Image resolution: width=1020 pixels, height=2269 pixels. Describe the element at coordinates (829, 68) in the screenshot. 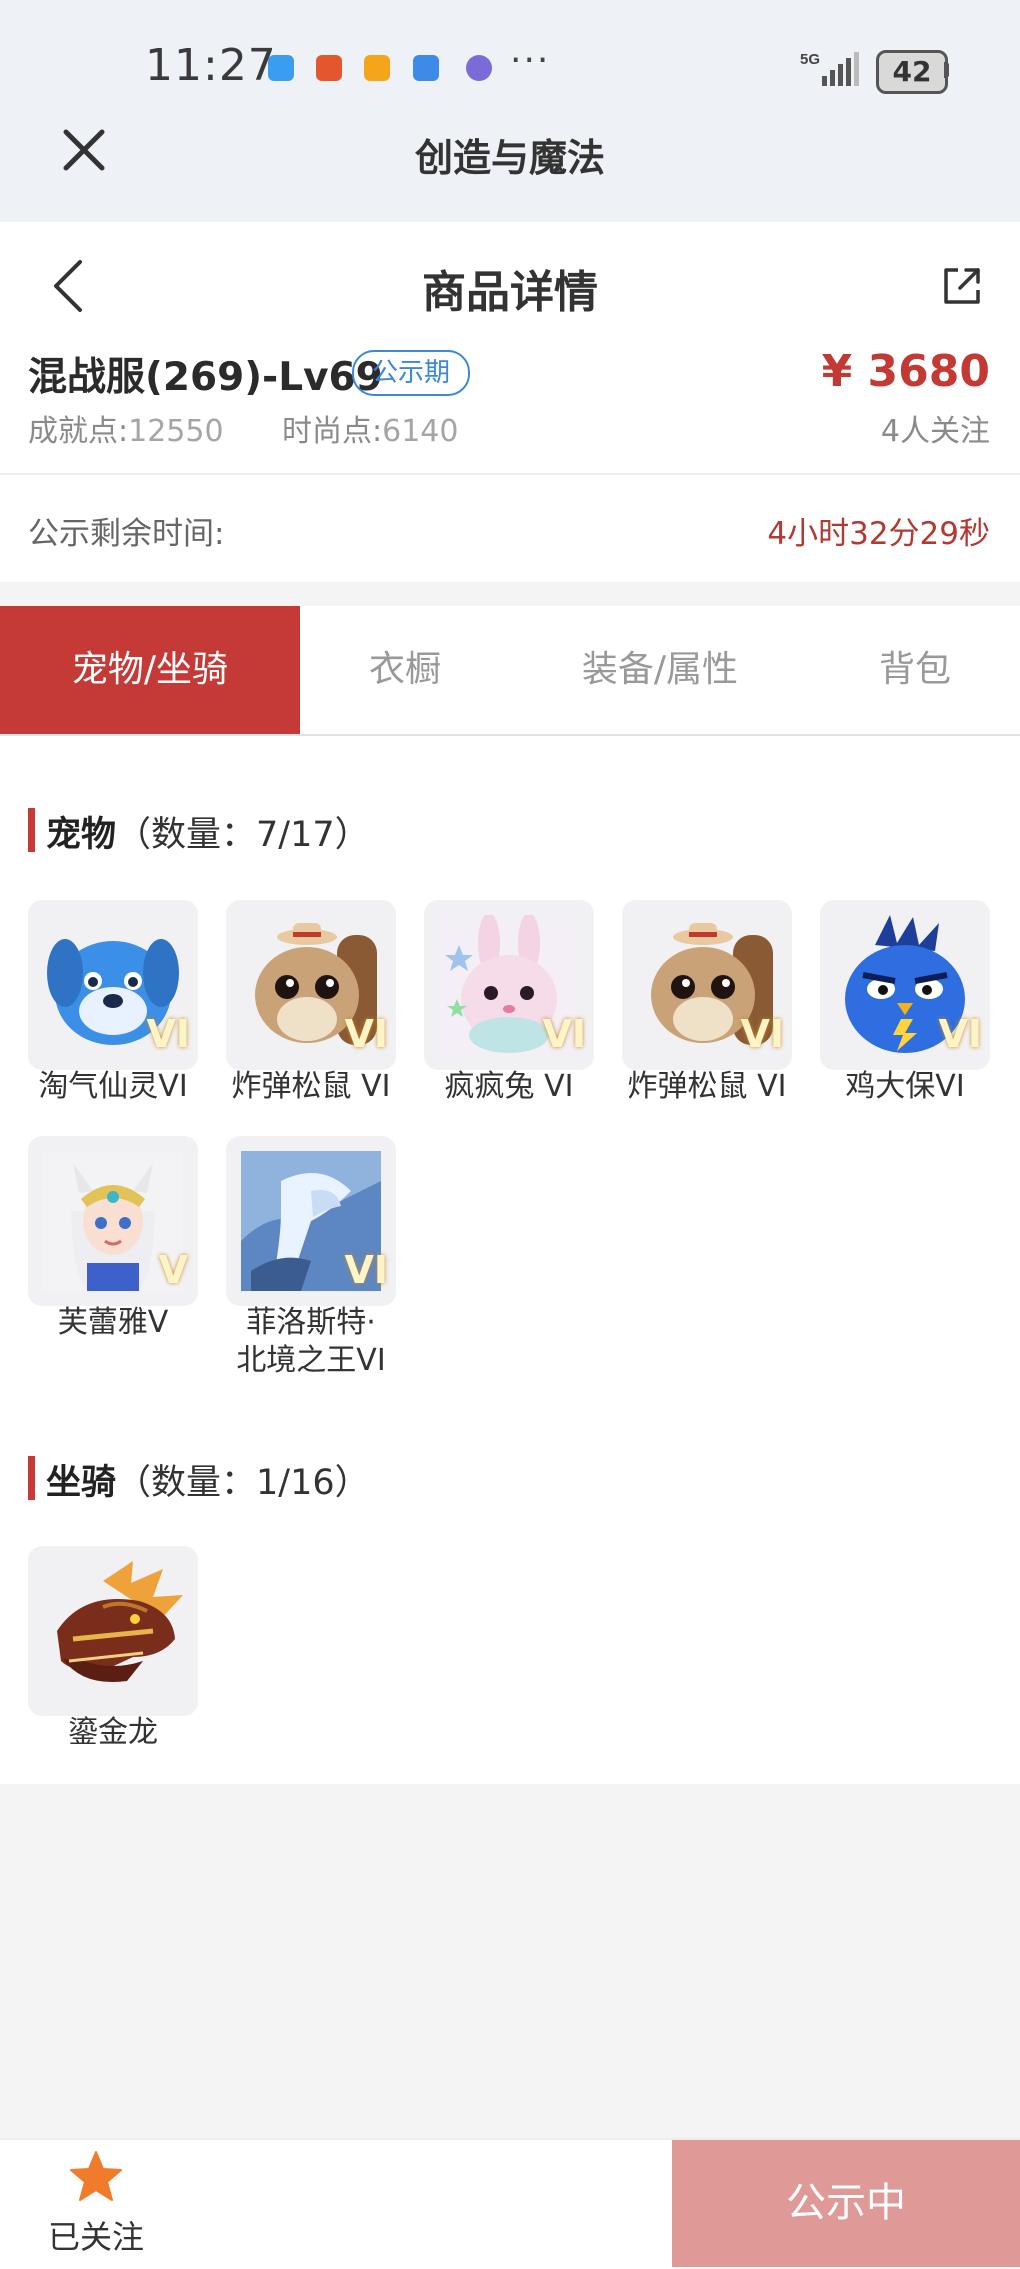

I see `signal-icon: 5G` at that location.